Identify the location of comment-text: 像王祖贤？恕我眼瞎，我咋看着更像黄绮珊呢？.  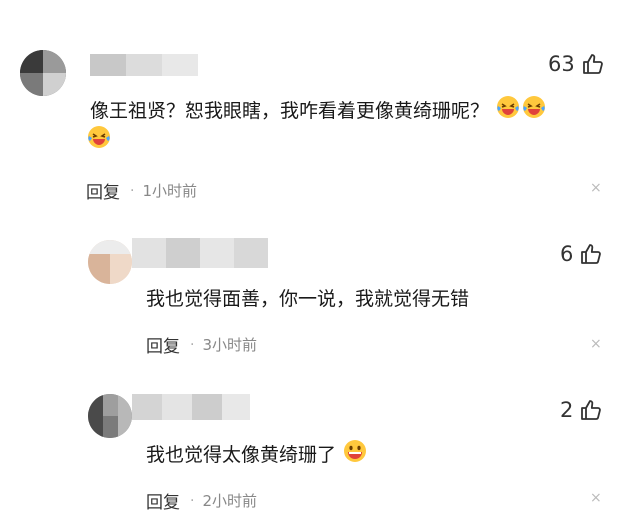
(318, 111).